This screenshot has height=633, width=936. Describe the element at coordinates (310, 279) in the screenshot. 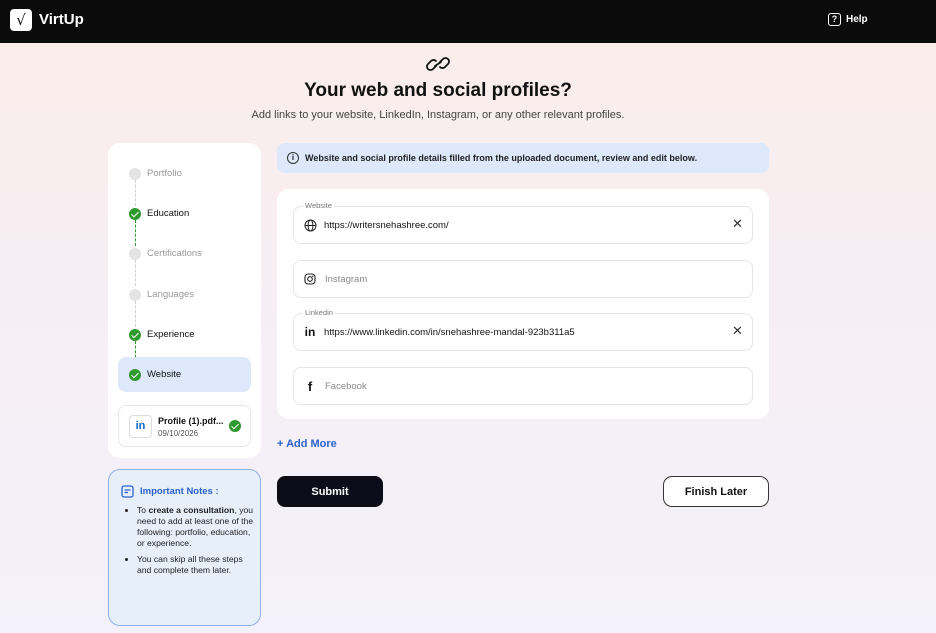

I see `instagram-icon` at that location.